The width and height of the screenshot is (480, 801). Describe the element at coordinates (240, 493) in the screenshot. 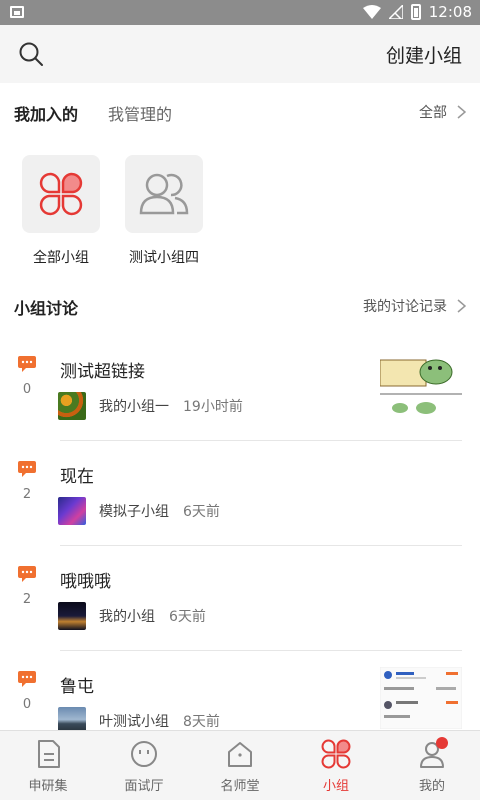

I see `list-item: 2 现在 模拟子小组 6天前` at that location.